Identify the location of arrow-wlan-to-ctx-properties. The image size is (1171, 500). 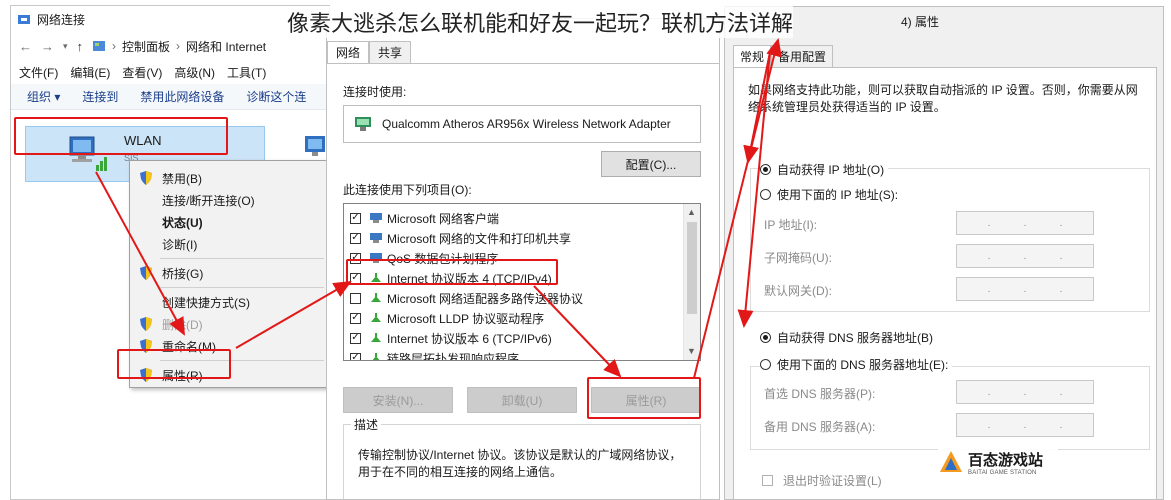
(140, 253).